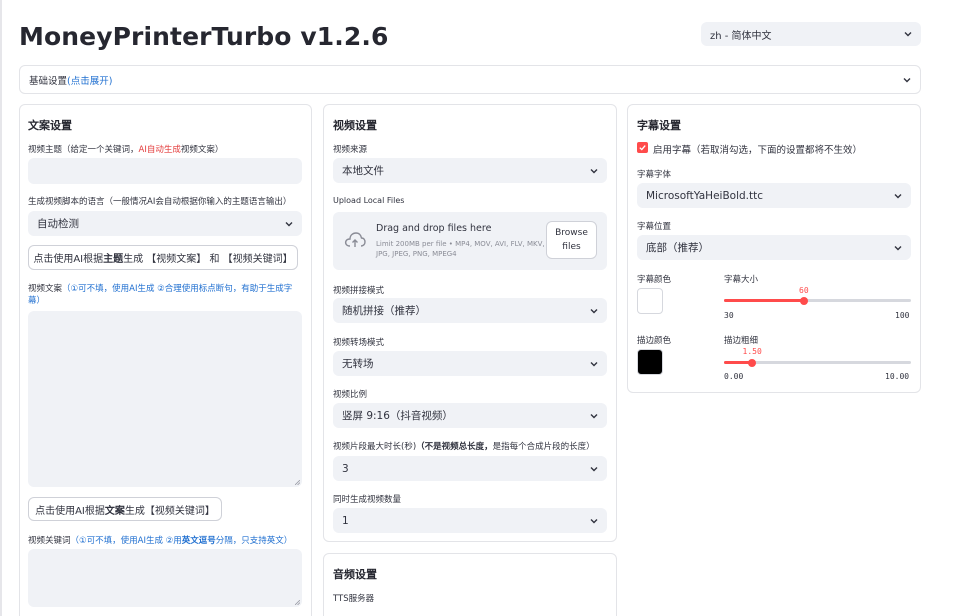  Describe the element at coordinates (804, 300) in the screenshot. I see `subtitle-size-thumb` at that location.